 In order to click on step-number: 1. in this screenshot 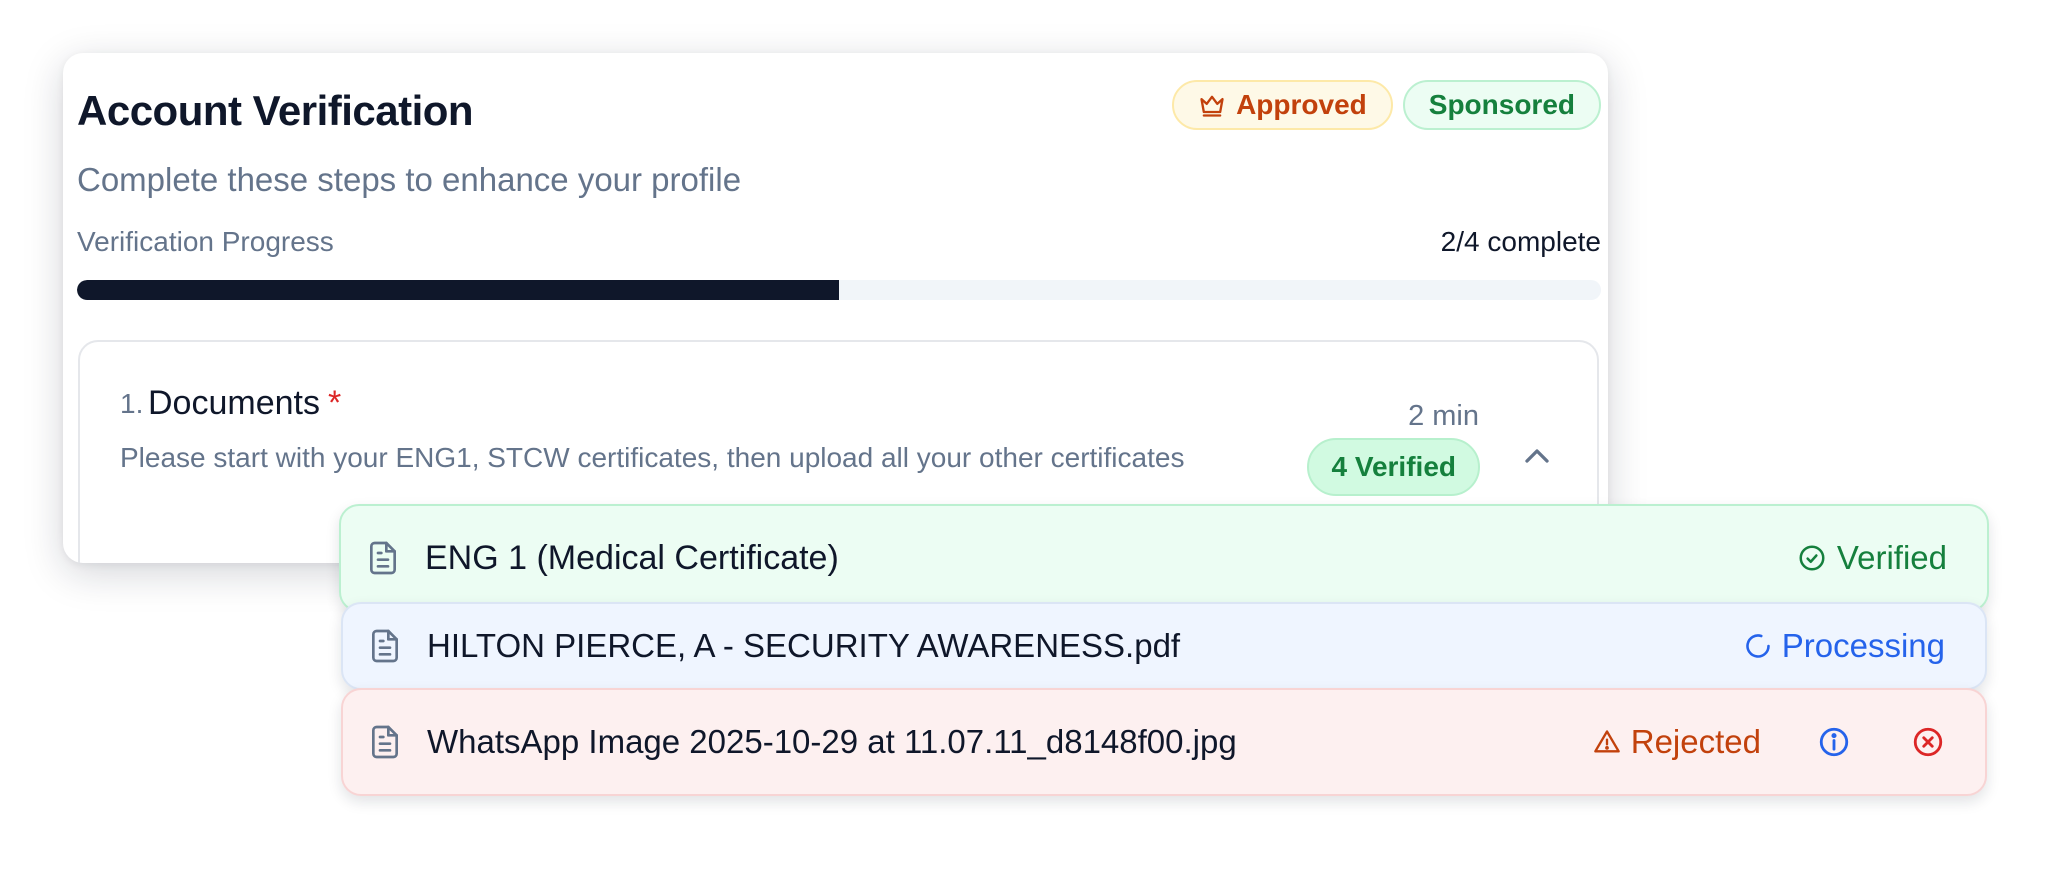, I will do `click(132, 403)`.